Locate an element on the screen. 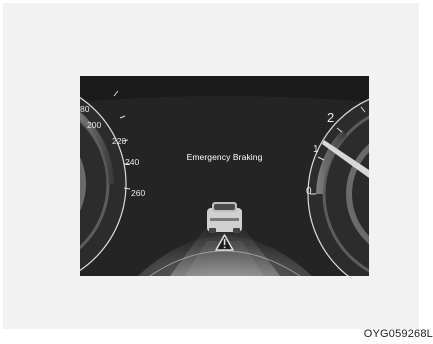 The image size is (433, 344). speedometer: 80 200 220 240 260 is located at coordinates (112, 181).